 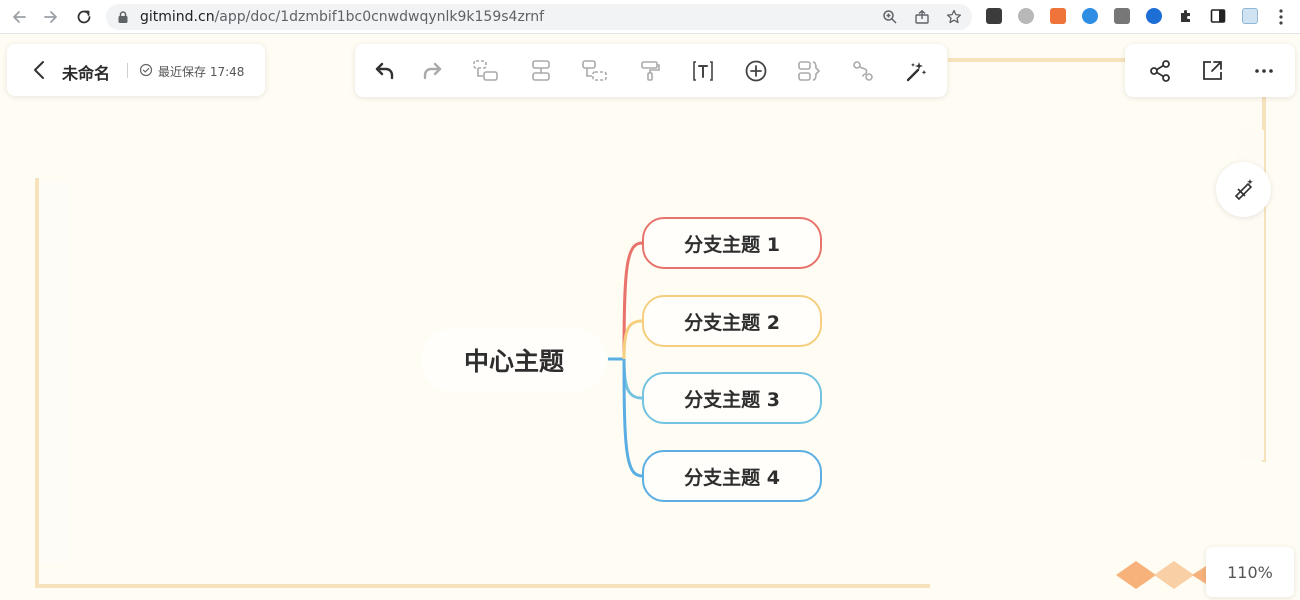 What do you see at coordinates (732, 243) in the screenshot?
I see `branch-topic-1: 分支主题 1` at bounding box center [732, 243].